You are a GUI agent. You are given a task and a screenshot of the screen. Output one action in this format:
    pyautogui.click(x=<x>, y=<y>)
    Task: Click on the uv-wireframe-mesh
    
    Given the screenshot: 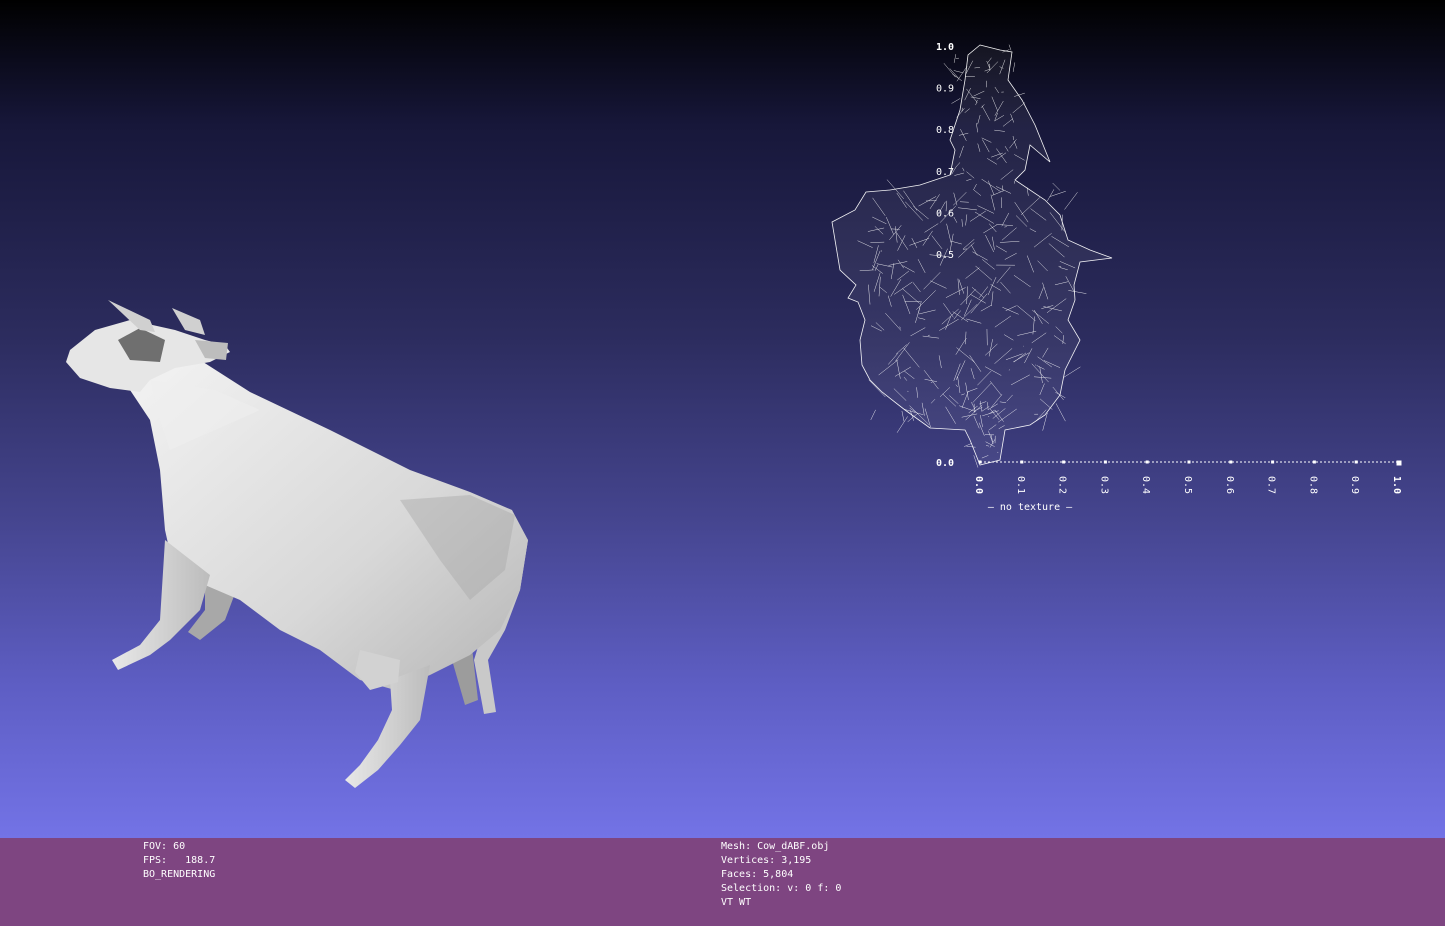 What is the action you would take?
    pyautogui.click(x=972, y=255)
    